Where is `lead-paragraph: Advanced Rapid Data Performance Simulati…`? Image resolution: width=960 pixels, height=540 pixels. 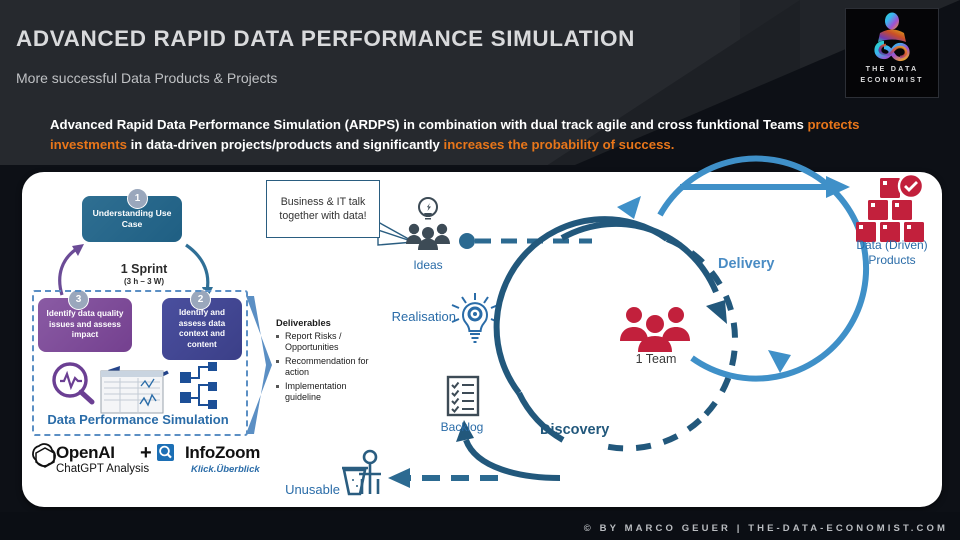 lead-paragraph: Advanced Rapid Data Performance Simulati… is located at coordinates (485, 135).